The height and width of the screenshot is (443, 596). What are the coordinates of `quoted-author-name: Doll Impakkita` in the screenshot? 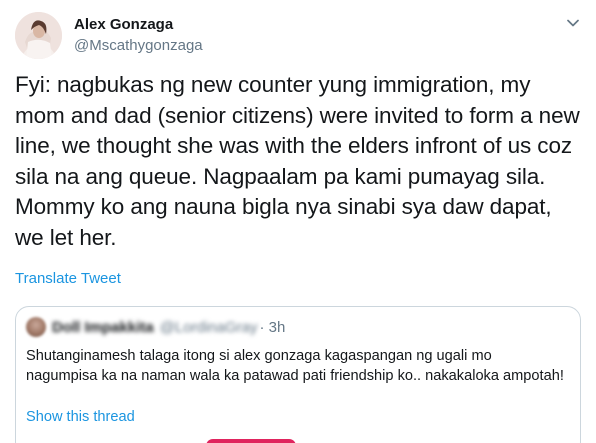 It's located at (103, 327).